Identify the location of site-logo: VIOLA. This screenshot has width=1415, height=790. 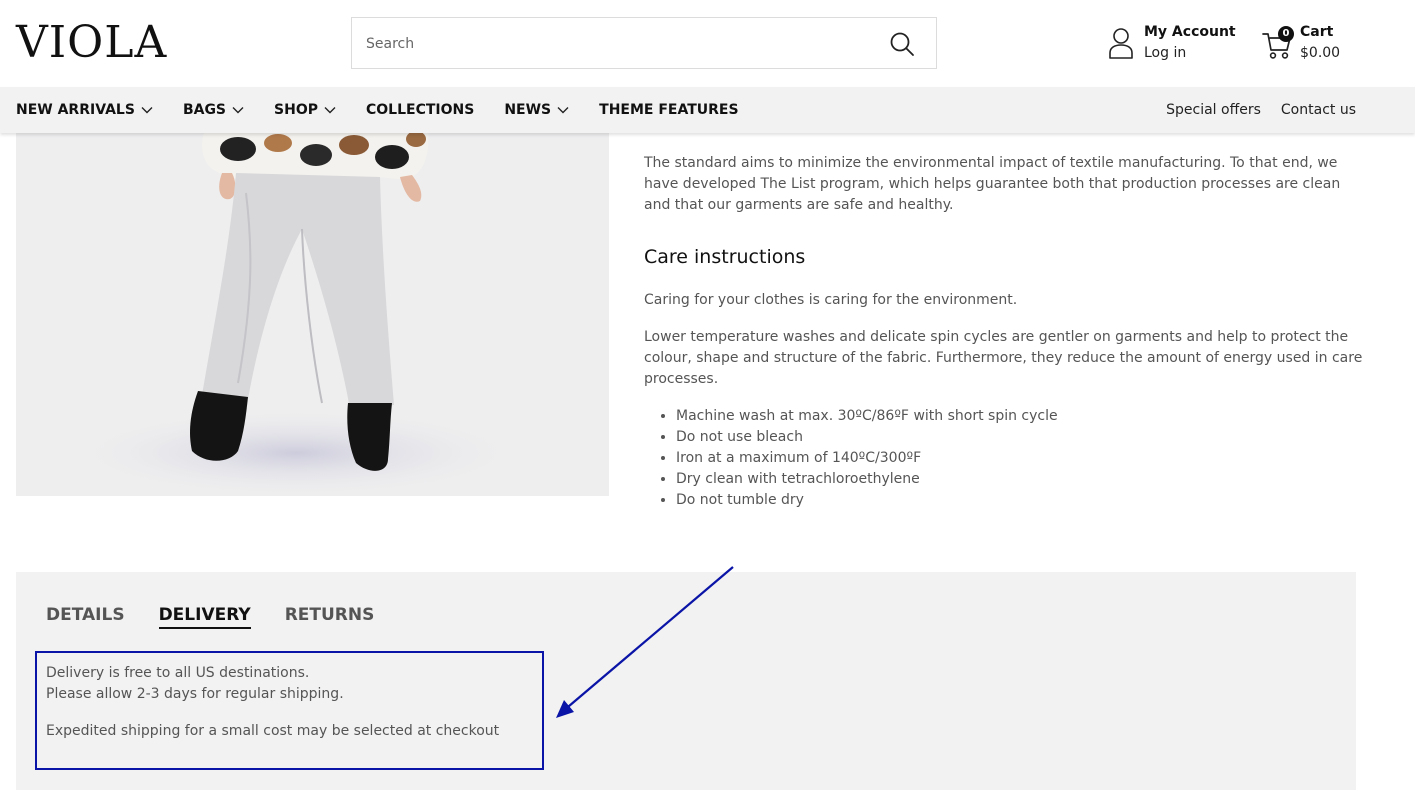
(91, 43).